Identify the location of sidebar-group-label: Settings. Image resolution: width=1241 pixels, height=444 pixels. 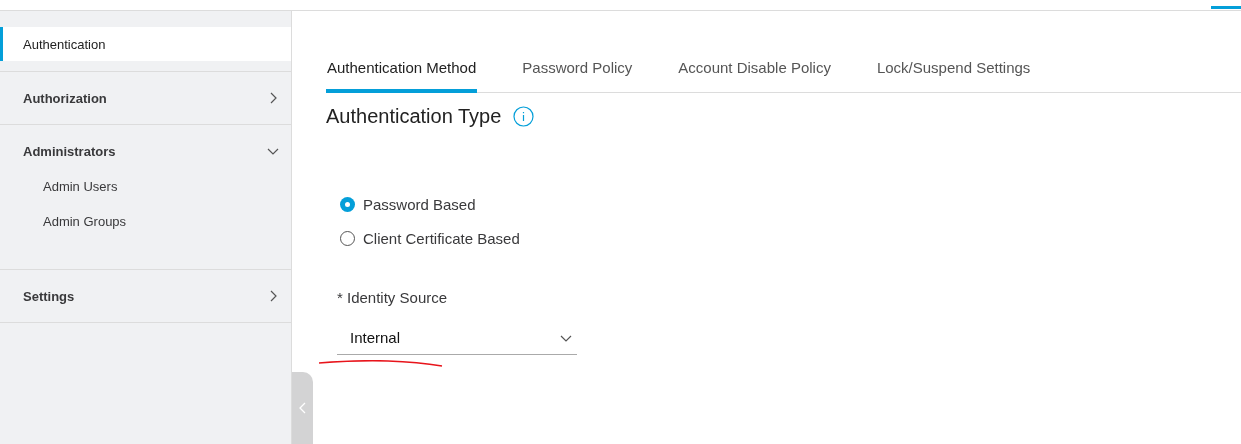
(49, 296).